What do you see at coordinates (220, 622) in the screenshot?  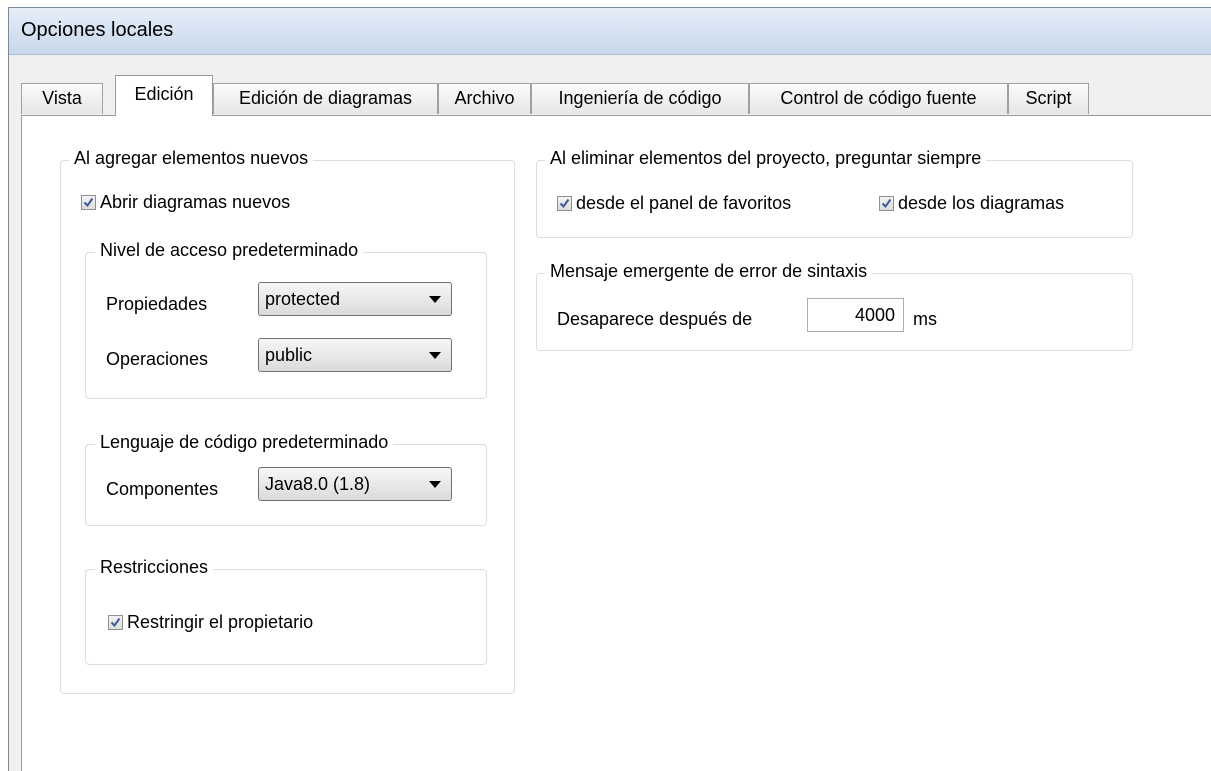 I see `restrict-owner-label: Restringir el propietario` at bounding box center [220, 622].